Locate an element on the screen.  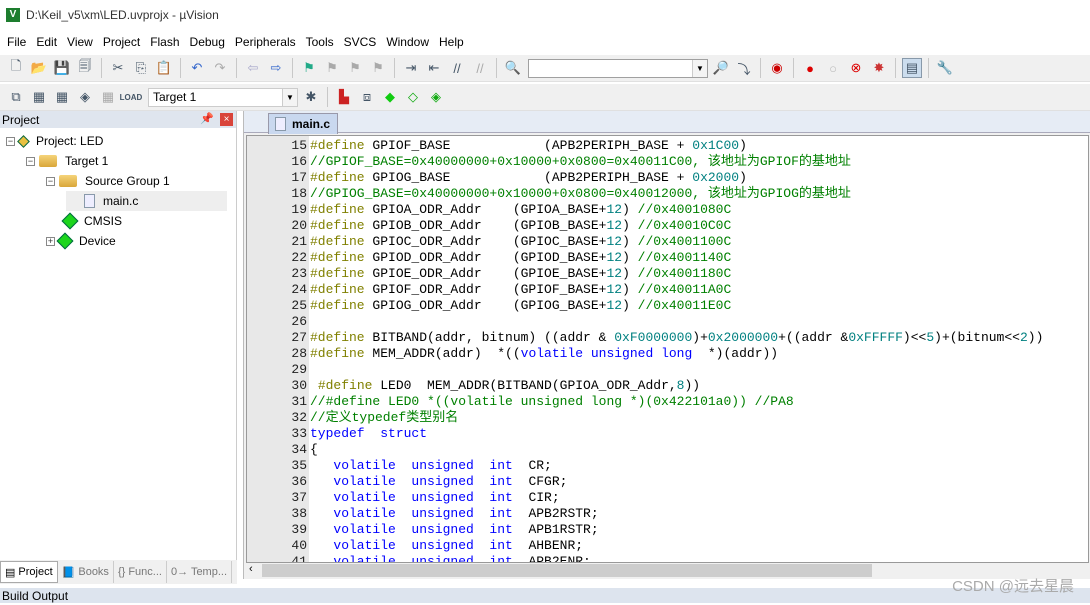
menu-window: Window is located at coordinates (407, 42).